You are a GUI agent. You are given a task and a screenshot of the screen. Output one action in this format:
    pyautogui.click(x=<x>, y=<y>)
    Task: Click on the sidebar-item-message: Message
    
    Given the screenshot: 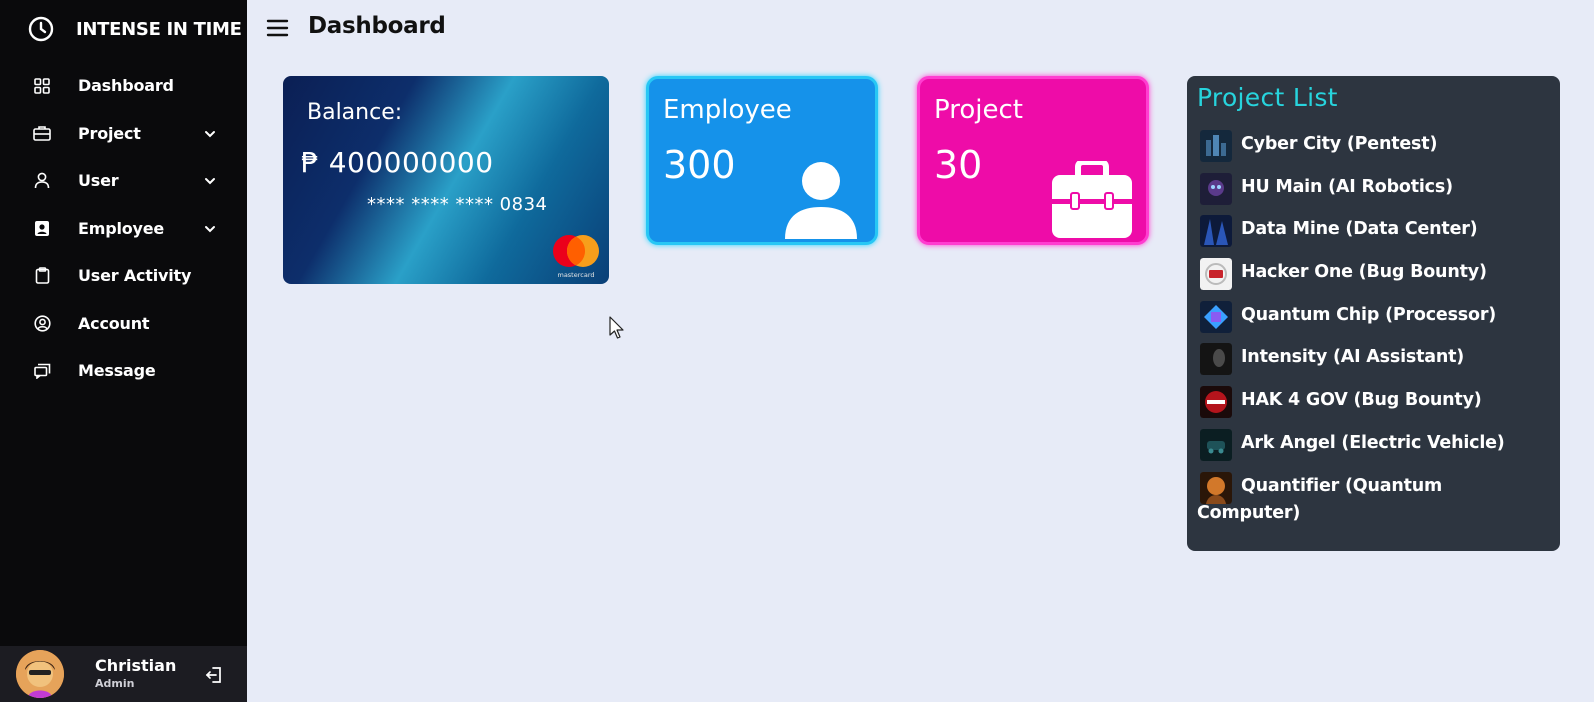 What is the action you would take?
    pyautogui.click(x=123, y=371)
    